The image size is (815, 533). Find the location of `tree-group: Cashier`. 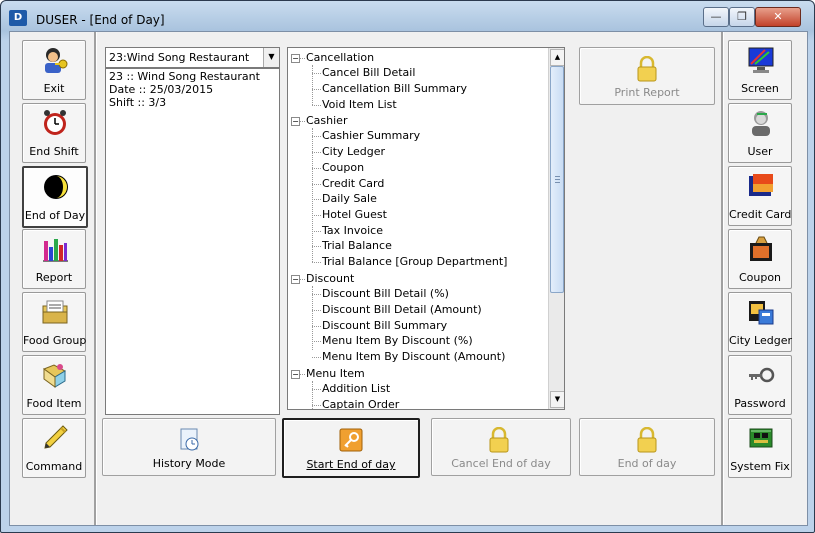

tree-group: Cashier is located at coordinates (326, 120).